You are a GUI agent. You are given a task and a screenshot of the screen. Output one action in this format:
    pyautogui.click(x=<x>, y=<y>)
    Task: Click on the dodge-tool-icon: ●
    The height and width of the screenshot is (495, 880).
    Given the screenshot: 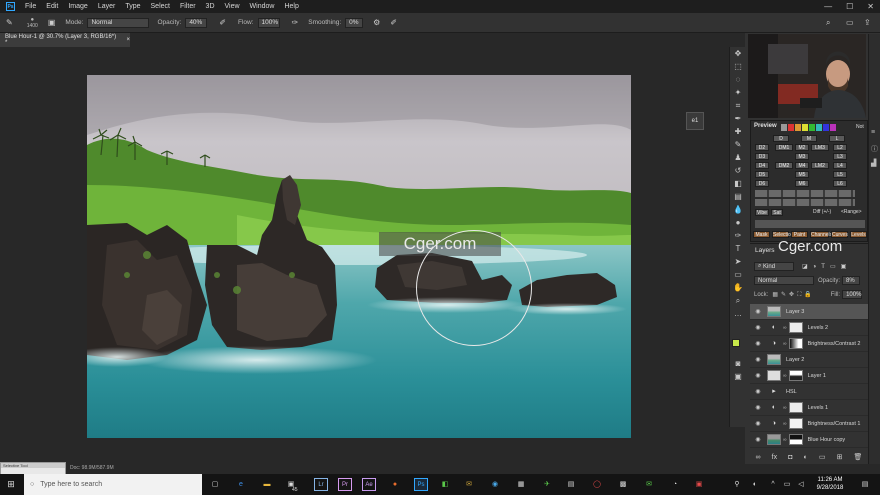 What is the action you would take?
    pyautogui.click(x=738, y=223)
    